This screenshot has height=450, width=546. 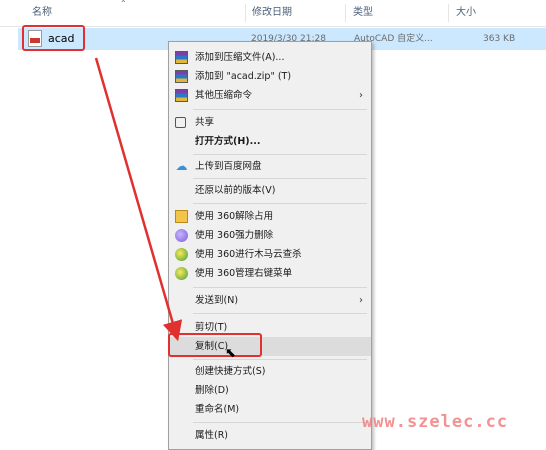 What do you see at coordinates (138, 199) in the screenshot?
I see `annotation-arrow` at bounding box center [138, 199].